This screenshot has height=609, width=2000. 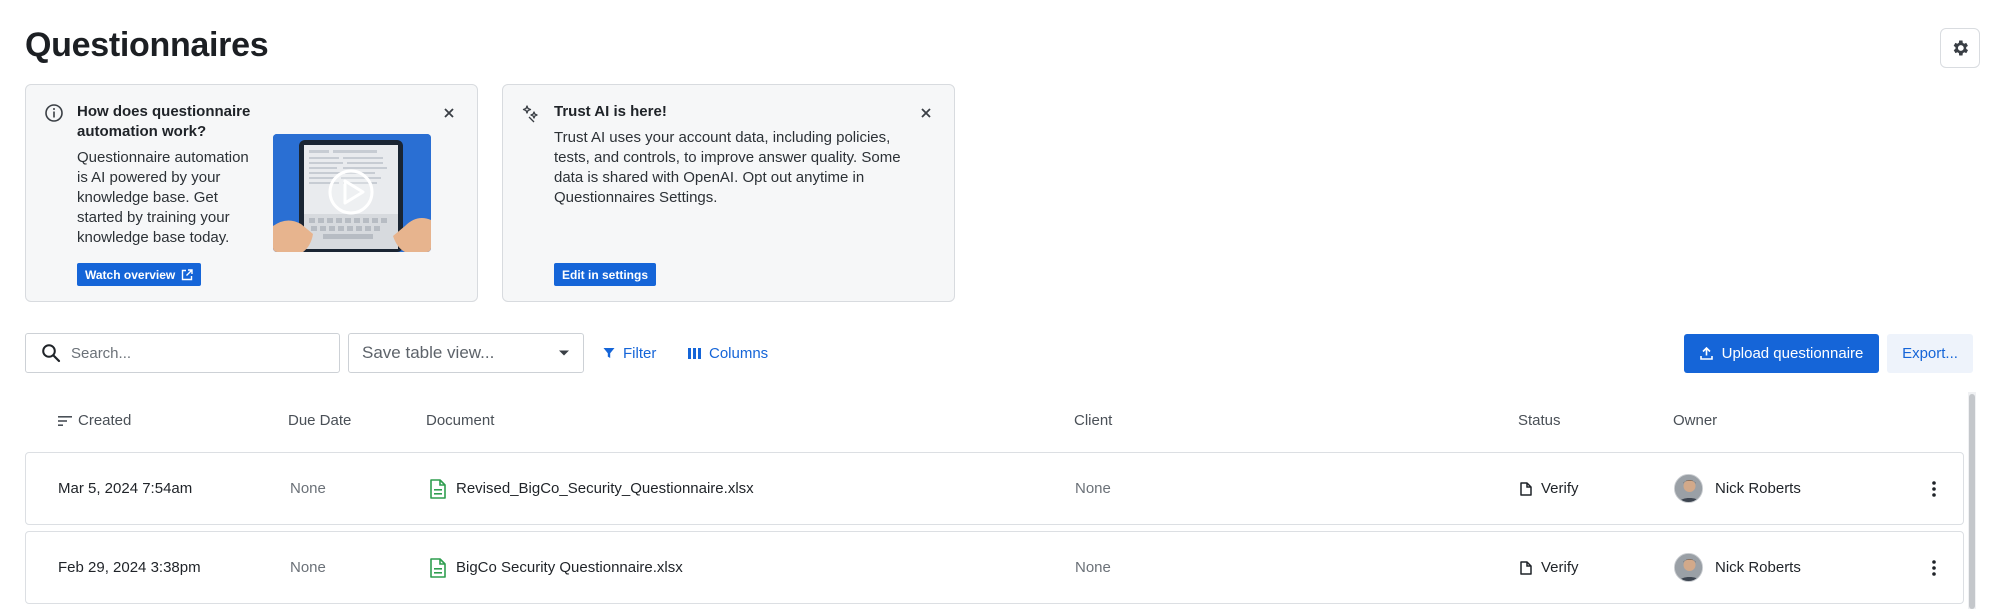 I want to click on column-header-label: Document, so click(x=460, y=420).